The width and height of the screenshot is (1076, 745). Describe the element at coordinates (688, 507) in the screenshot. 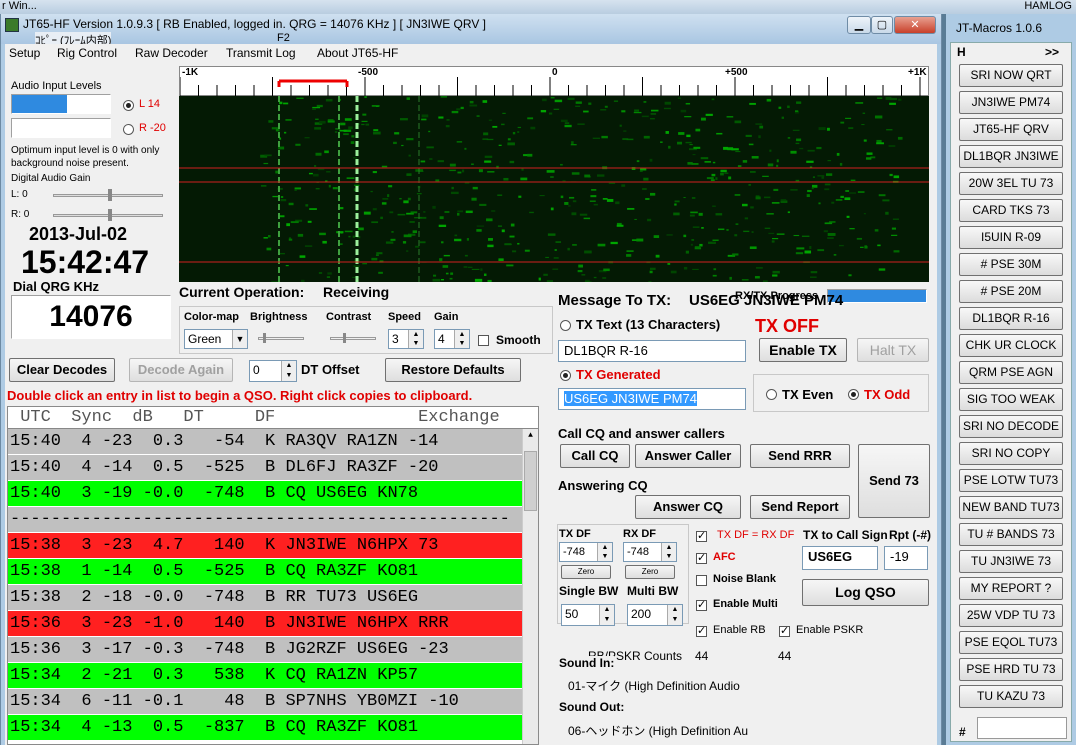

I see `answer-cq-button: Answer CQ` at that location.